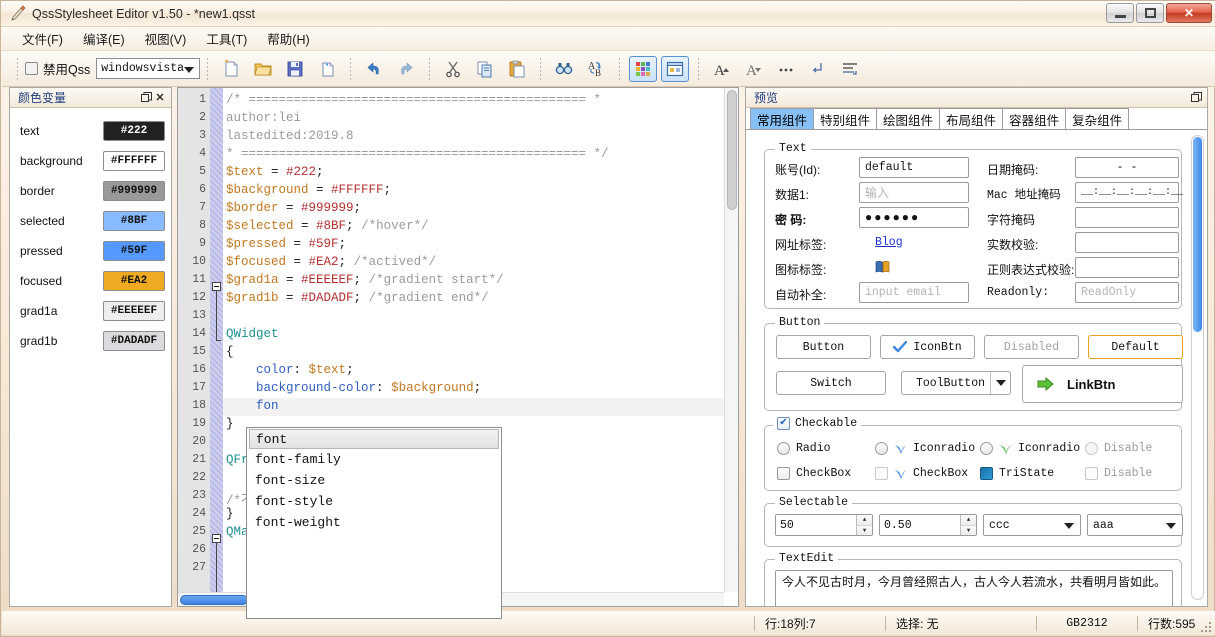 This screenshot has width=1215, height=637. I want to click on input-autocomplete: input email, so click(914, 292).